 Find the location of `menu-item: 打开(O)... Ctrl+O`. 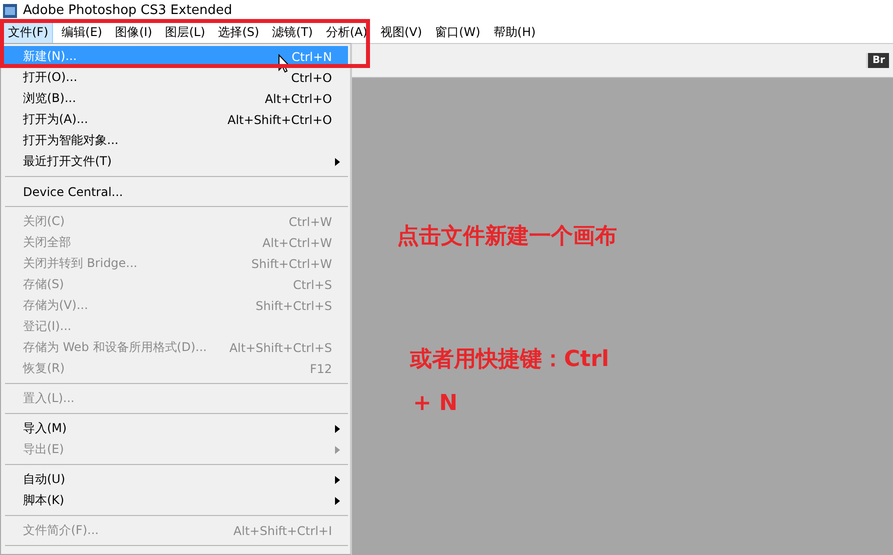

menu-item: 打开(O)... Ctrl+O is located at coordinates (175, 77).